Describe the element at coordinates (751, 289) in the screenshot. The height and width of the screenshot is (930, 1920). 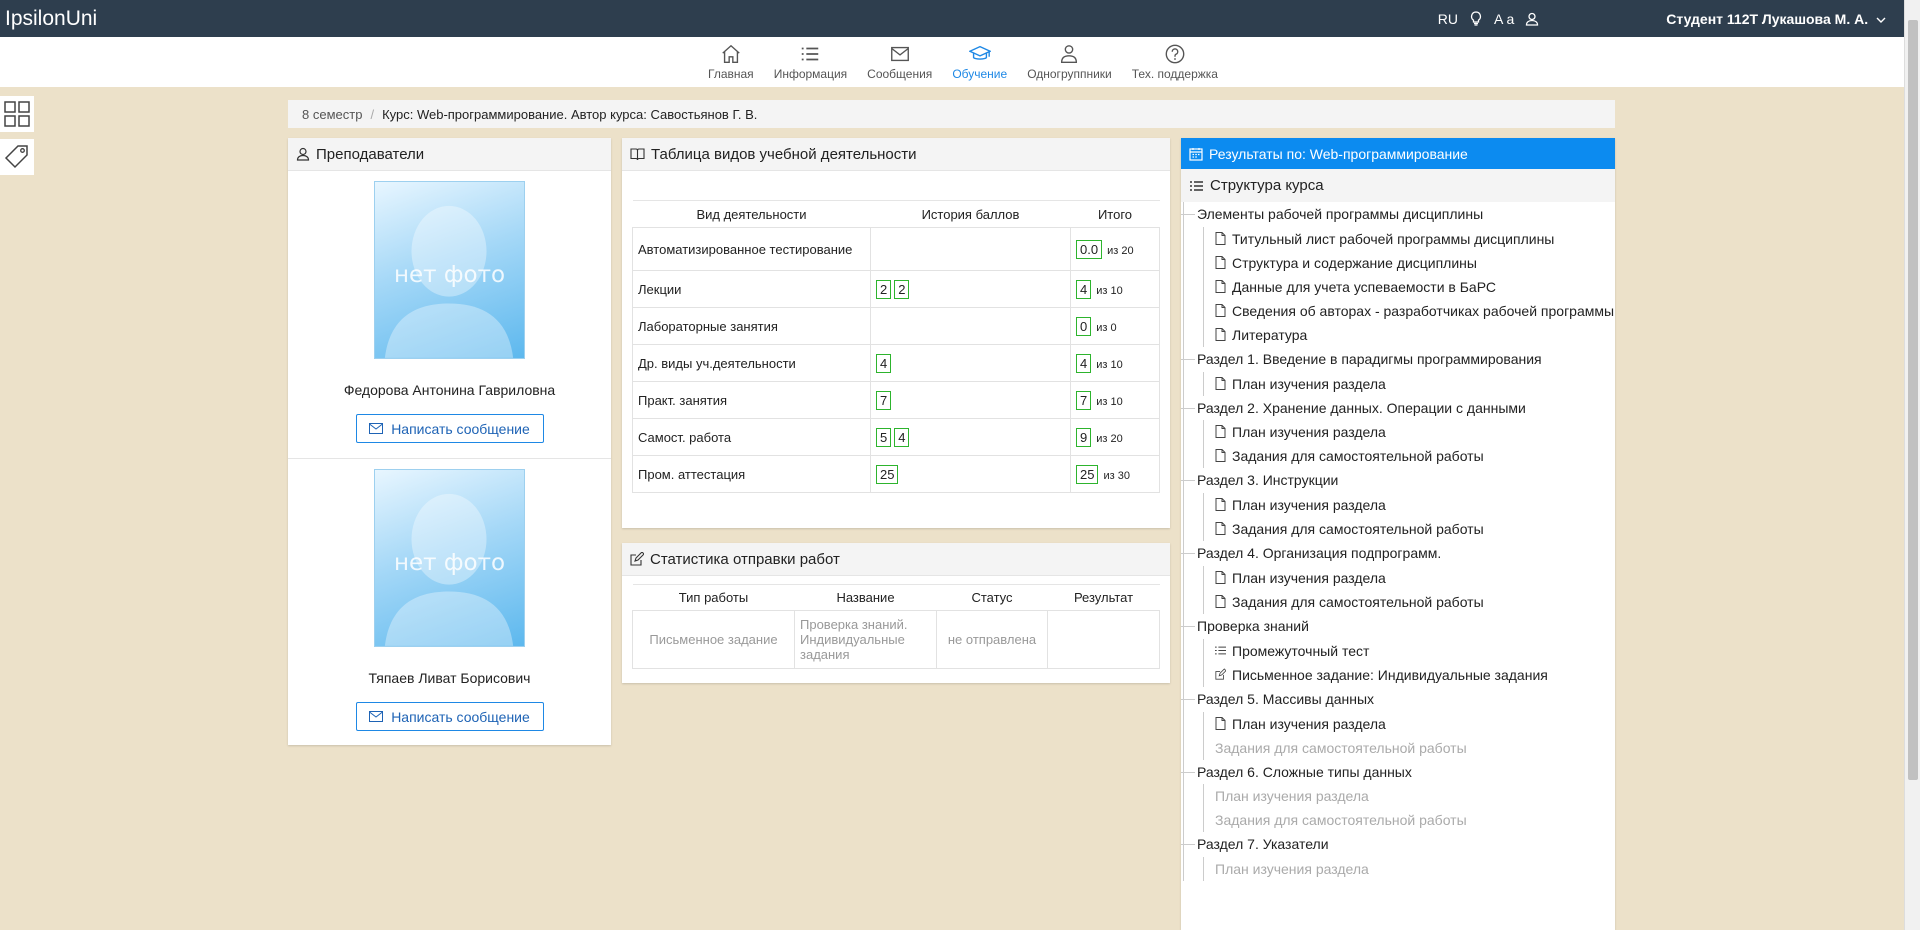
I see `activity-name: Лекции` at that location.